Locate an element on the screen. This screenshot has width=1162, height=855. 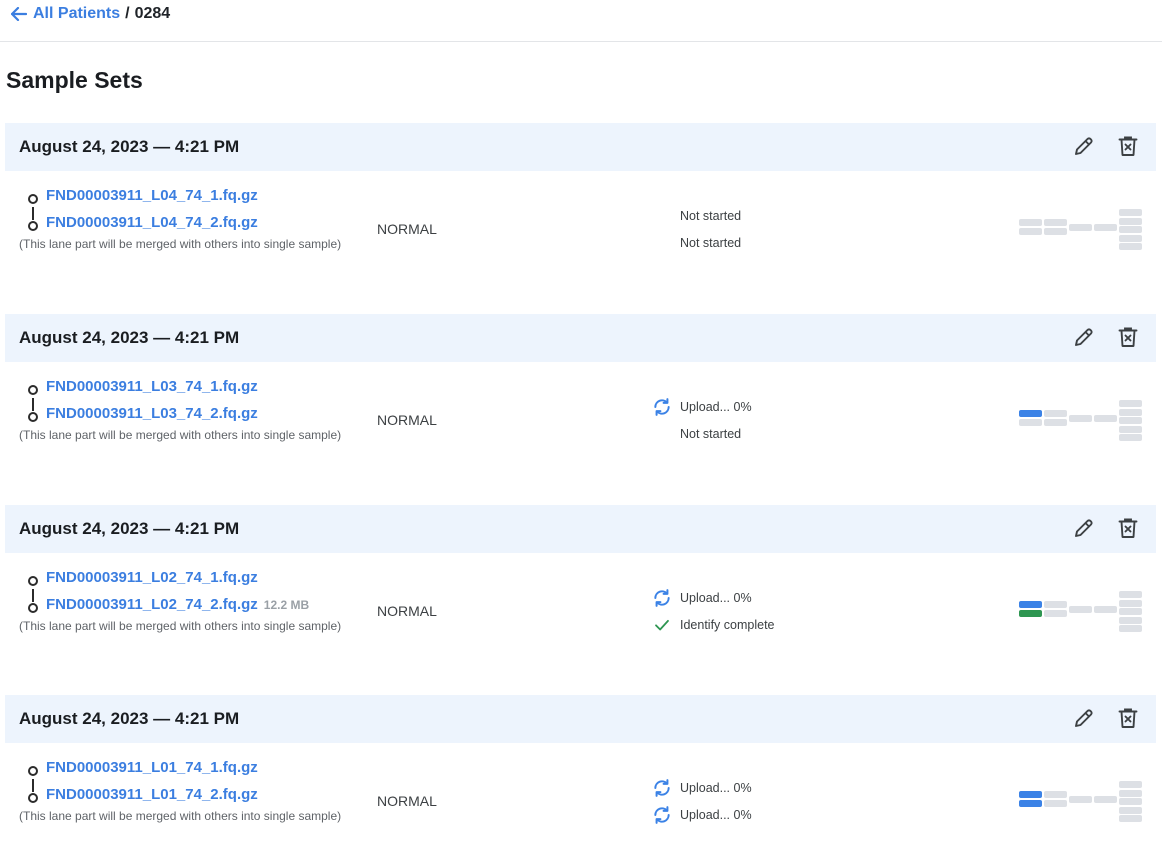
file-link: FND00003911_L02_74_1.fq.gz is located at coordinates (152, 577).